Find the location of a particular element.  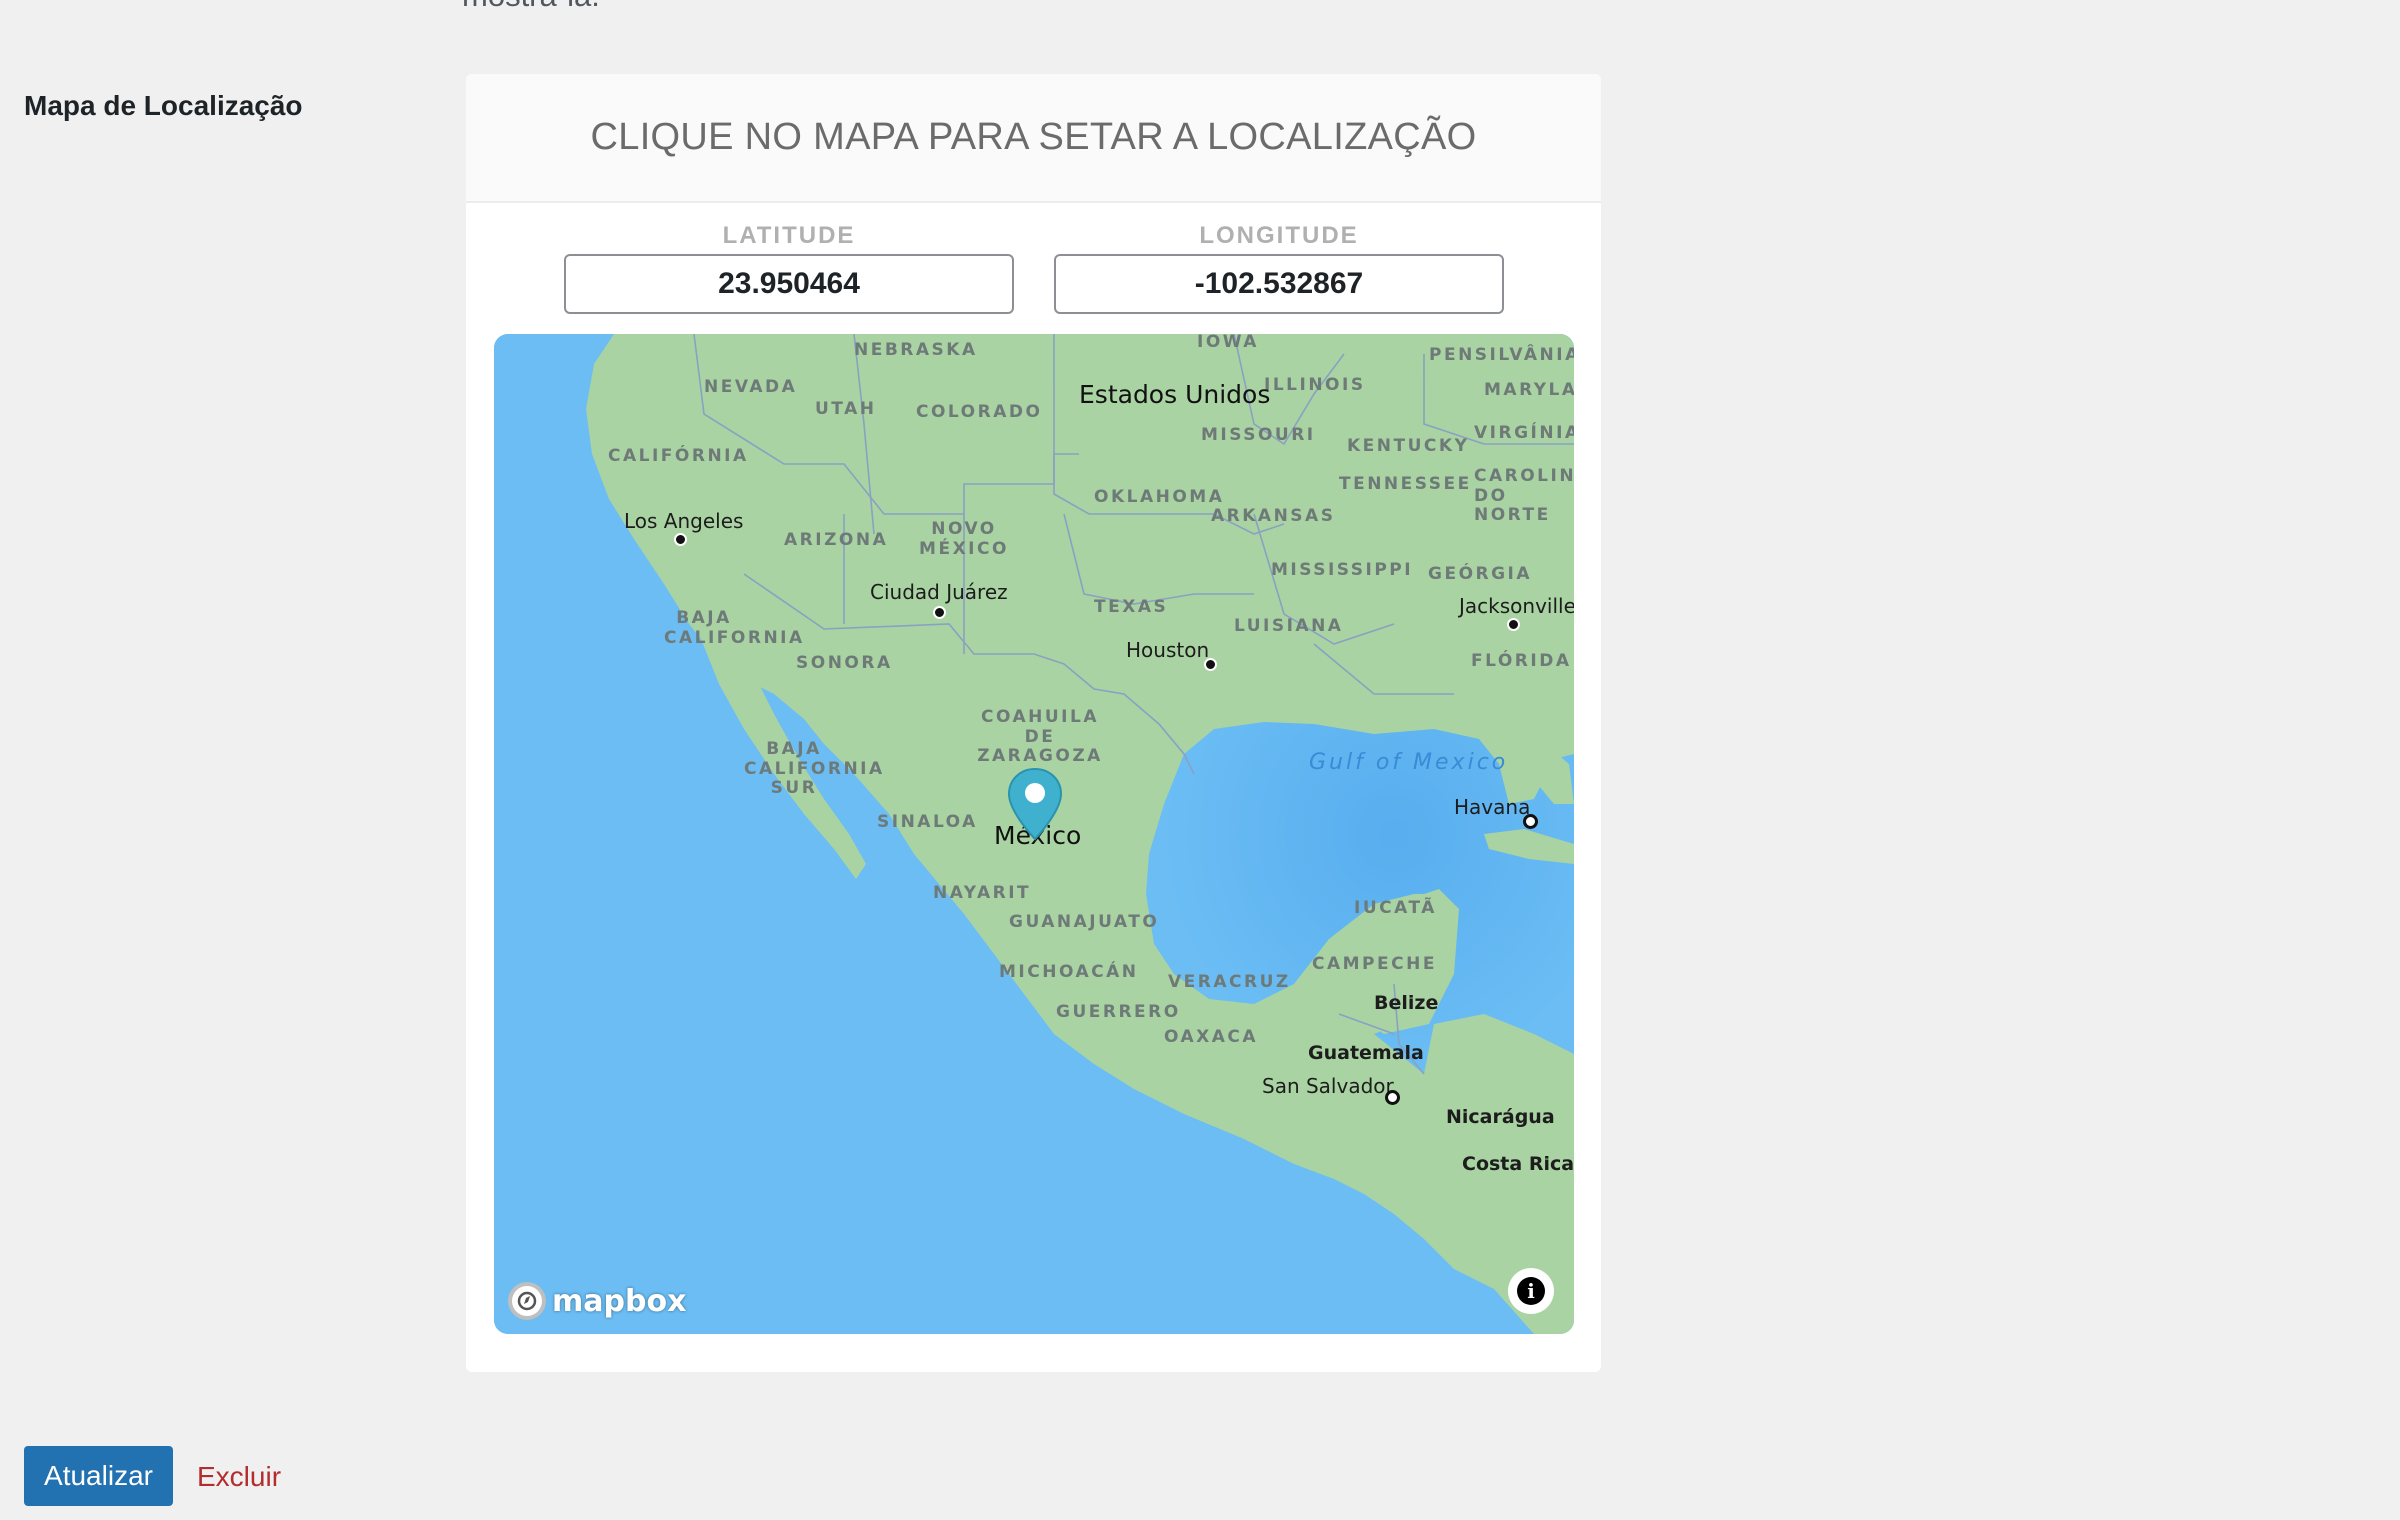

longitude-input is located at coordinates (1279, 284).